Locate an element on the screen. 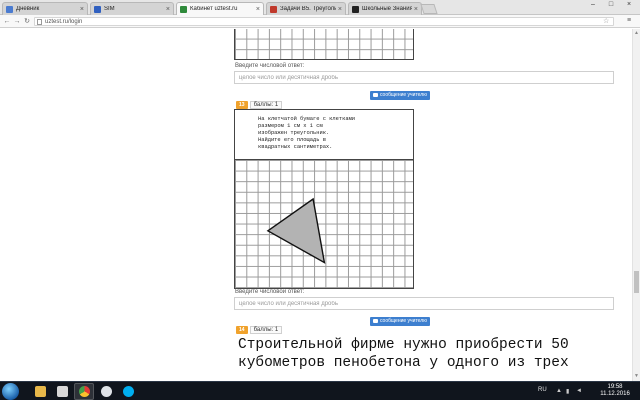 This screenshot has width=640, height=400. taskbar-explorer-icon is located at coordinates (40, 391).